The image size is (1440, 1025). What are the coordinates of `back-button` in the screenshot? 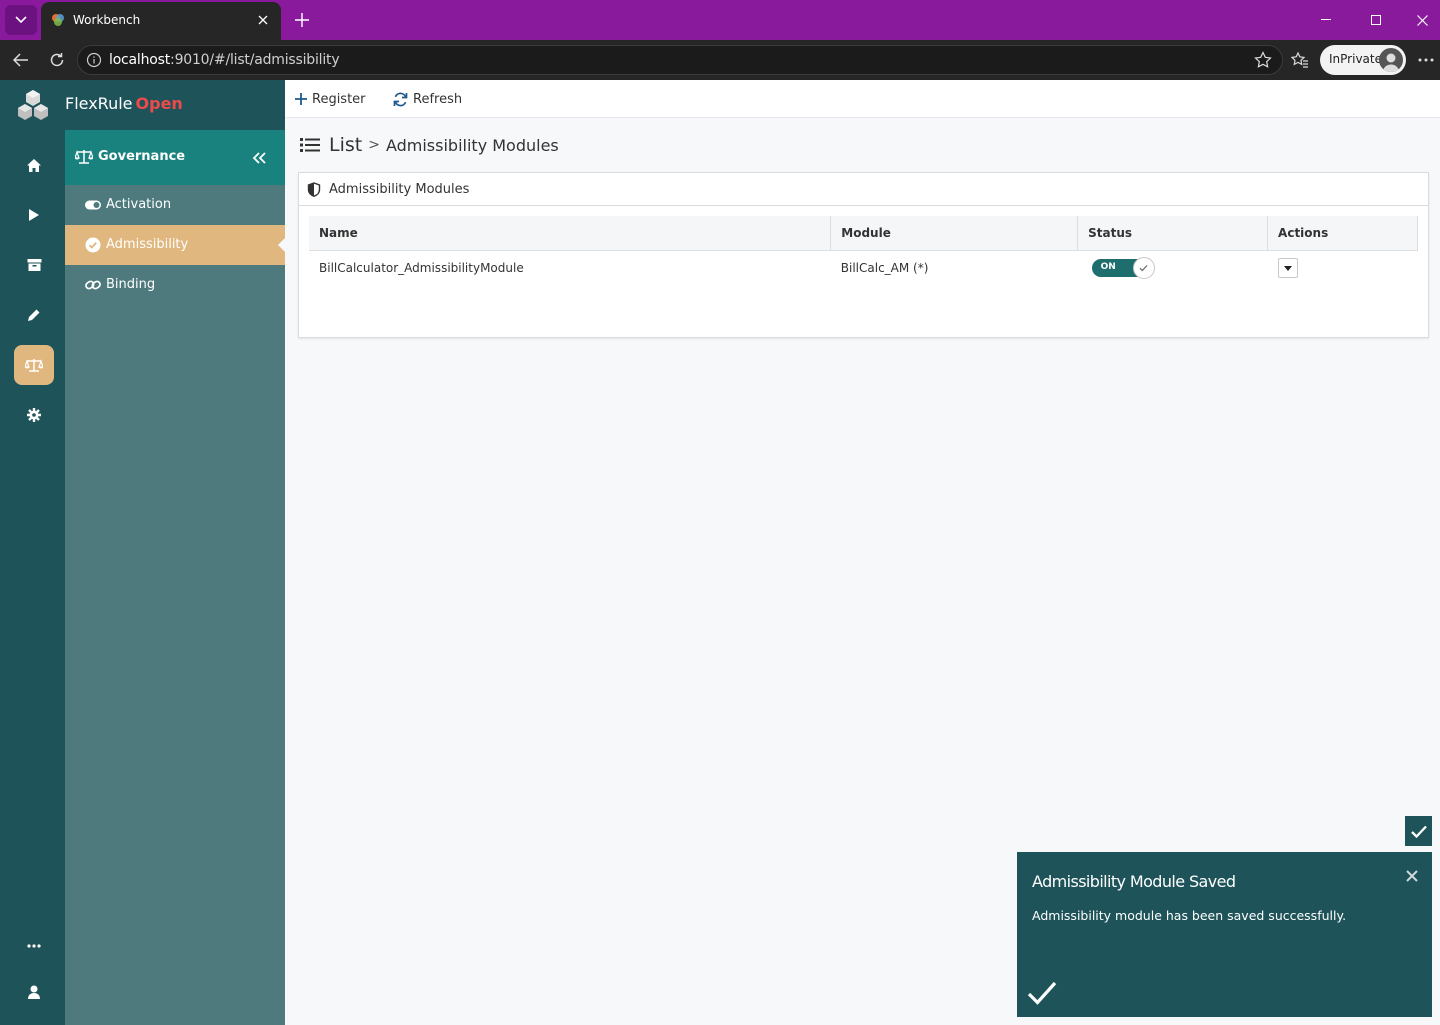 It's located at (21, 60).